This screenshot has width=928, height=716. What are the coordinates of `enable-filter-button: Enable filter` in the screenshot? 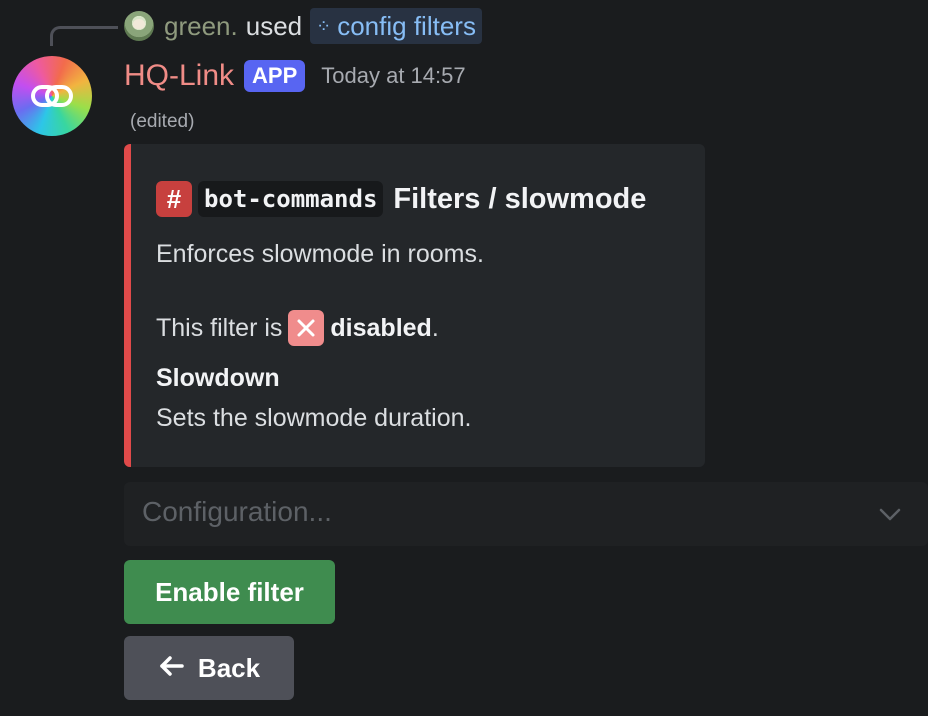 It's located at (229, 592).